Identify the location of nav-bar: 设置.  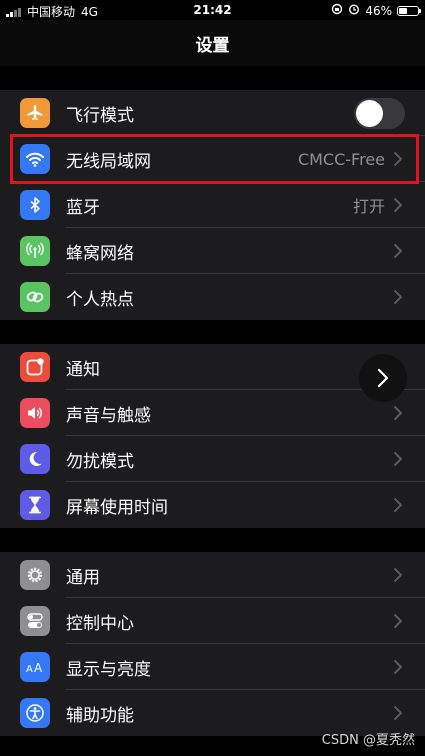
(212, 43).